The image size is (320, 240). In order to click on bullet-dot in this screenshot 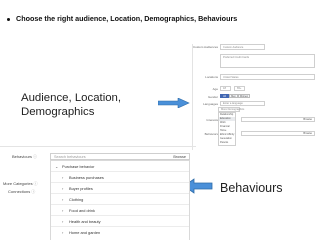, I will do `click(8, 19)`.